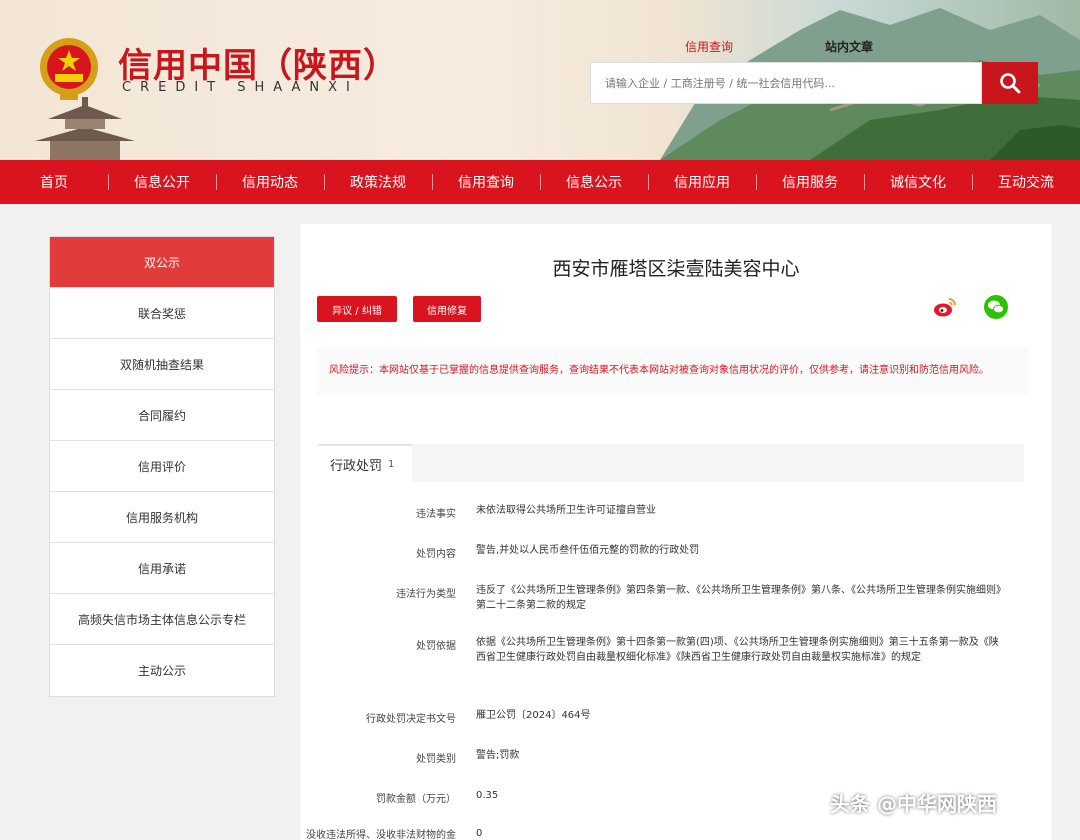  I want to click on search-icon, so click(1010, 83).